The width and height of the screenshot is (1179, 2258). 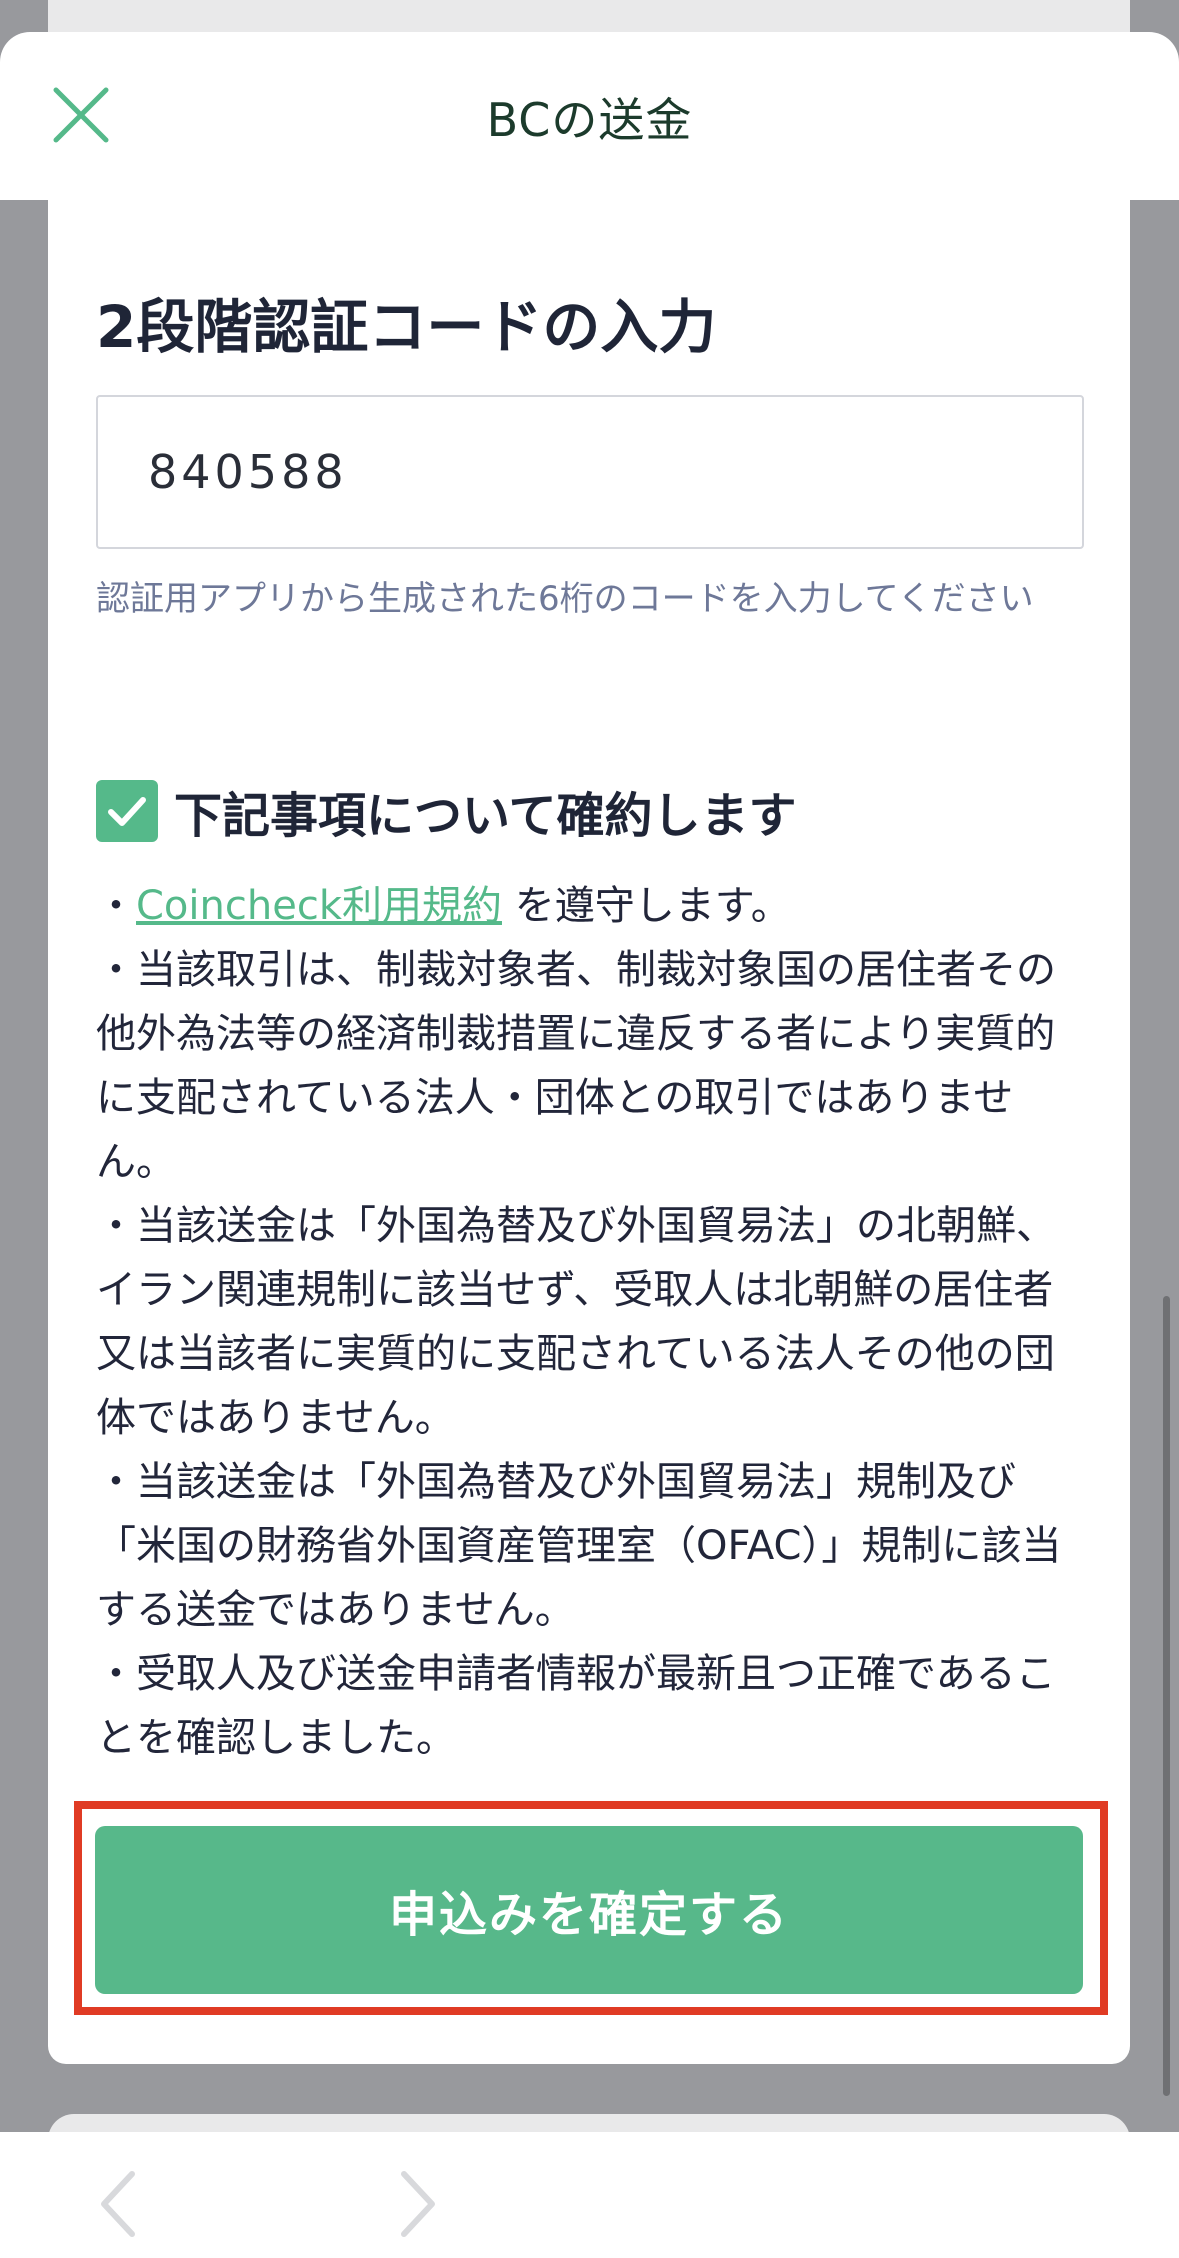 What do you see at coordinates (590, 472) in the screenshot?
I see `two-factor-code-input` at bounding box center [590, 472].